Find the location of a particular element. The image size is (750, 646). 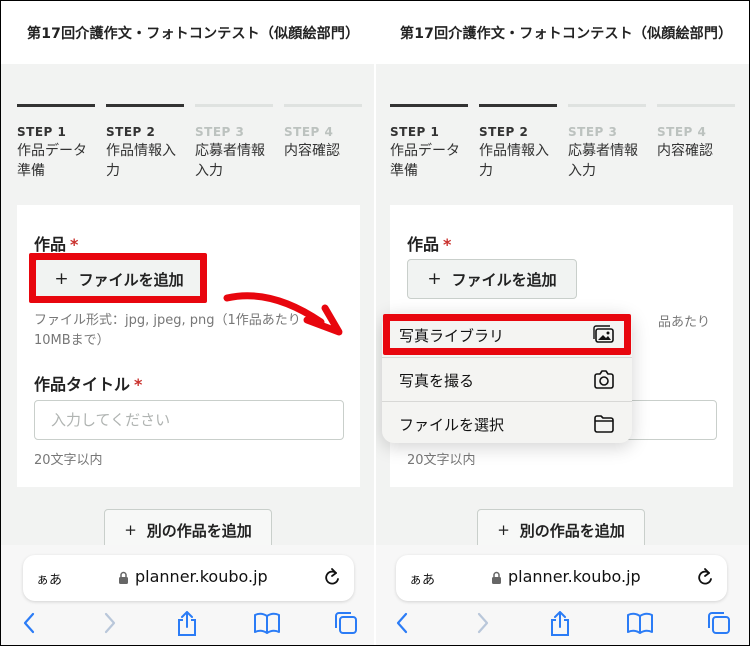

camera-icon is located at coordinates (604, 379).